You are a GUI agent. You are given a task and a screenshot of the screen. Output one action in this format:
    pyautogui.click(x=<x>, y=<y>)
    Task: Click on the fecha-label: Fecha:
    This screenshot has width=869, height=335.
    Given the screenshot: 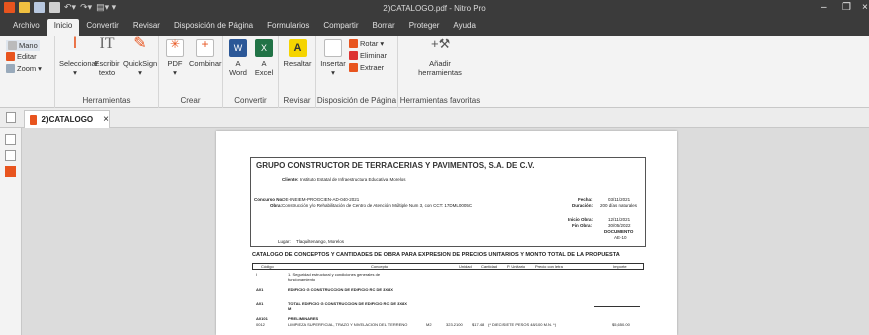 What is the action you would take?
    pyautogui.click(x=585, y=199)
    